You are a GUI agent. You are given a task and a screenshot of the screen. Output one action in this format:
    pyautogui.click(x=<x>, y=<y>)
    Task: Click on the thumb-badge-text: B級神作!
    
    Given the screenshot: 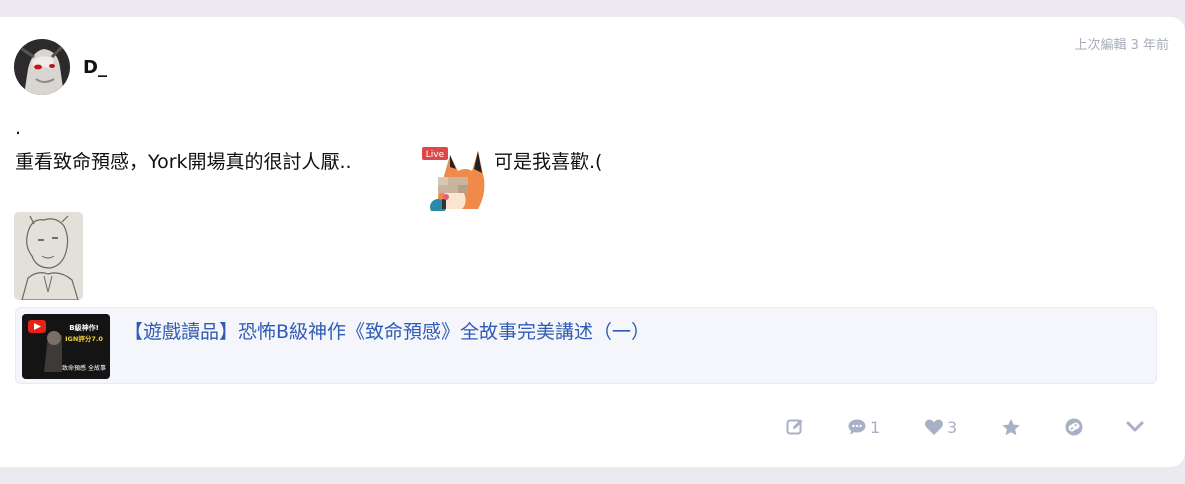 What is the action you would take?
    pyautogui.click(x=84, y=327)
    